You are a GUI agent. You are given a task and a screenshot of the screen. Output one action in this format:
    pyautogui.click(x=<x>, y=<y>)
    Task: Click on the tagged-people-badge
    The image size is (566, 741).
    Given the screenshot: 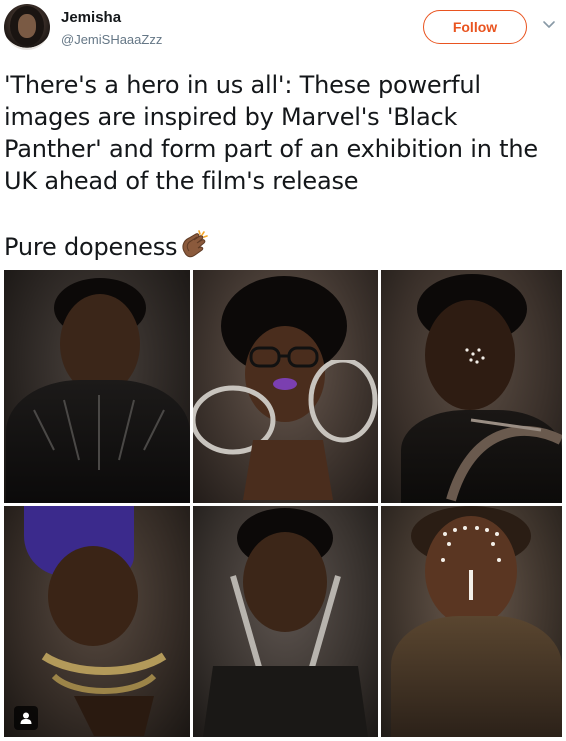 What is the action you would take?
    pyautogui.click(x=26, y=718)
    